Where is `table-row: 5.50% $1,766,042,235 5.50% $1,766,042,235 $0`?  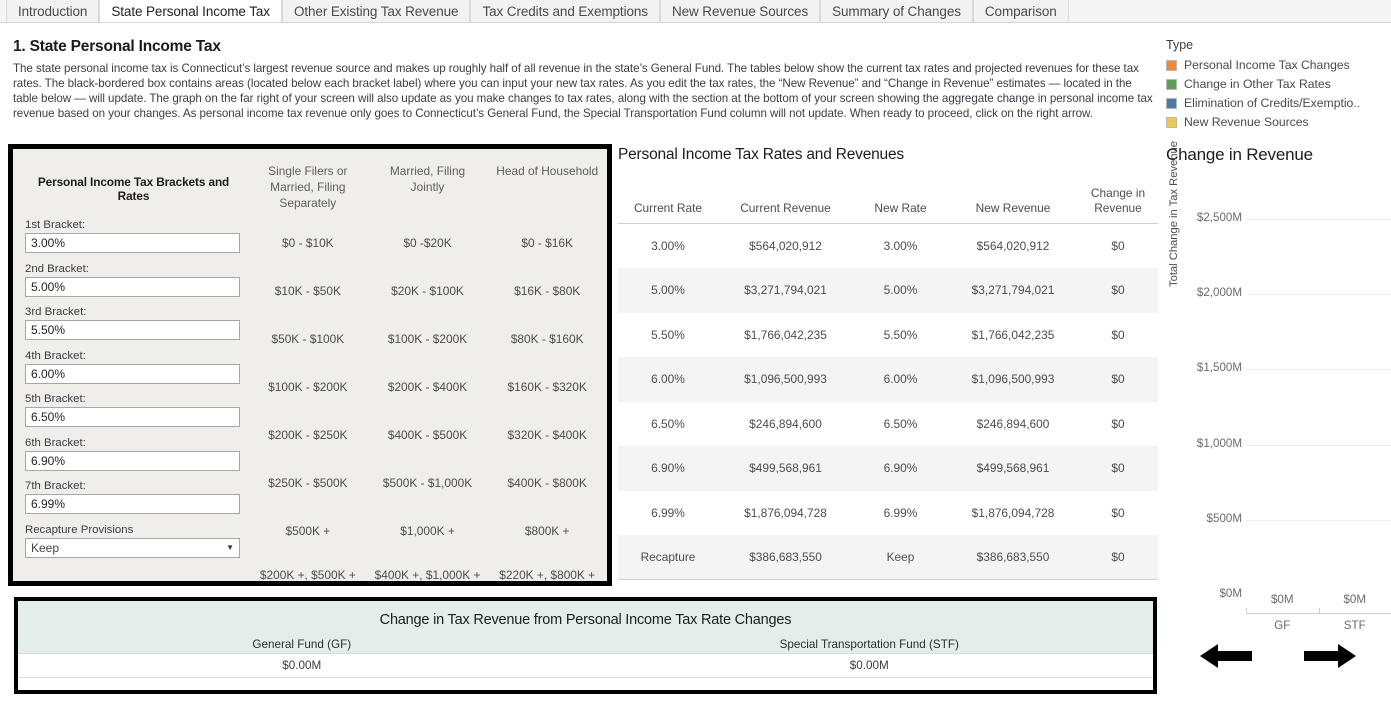 table-row: 5.50% $1,766,042,235 5.50% $1,766,042,235 $0 is located at coordinates (888, 335).